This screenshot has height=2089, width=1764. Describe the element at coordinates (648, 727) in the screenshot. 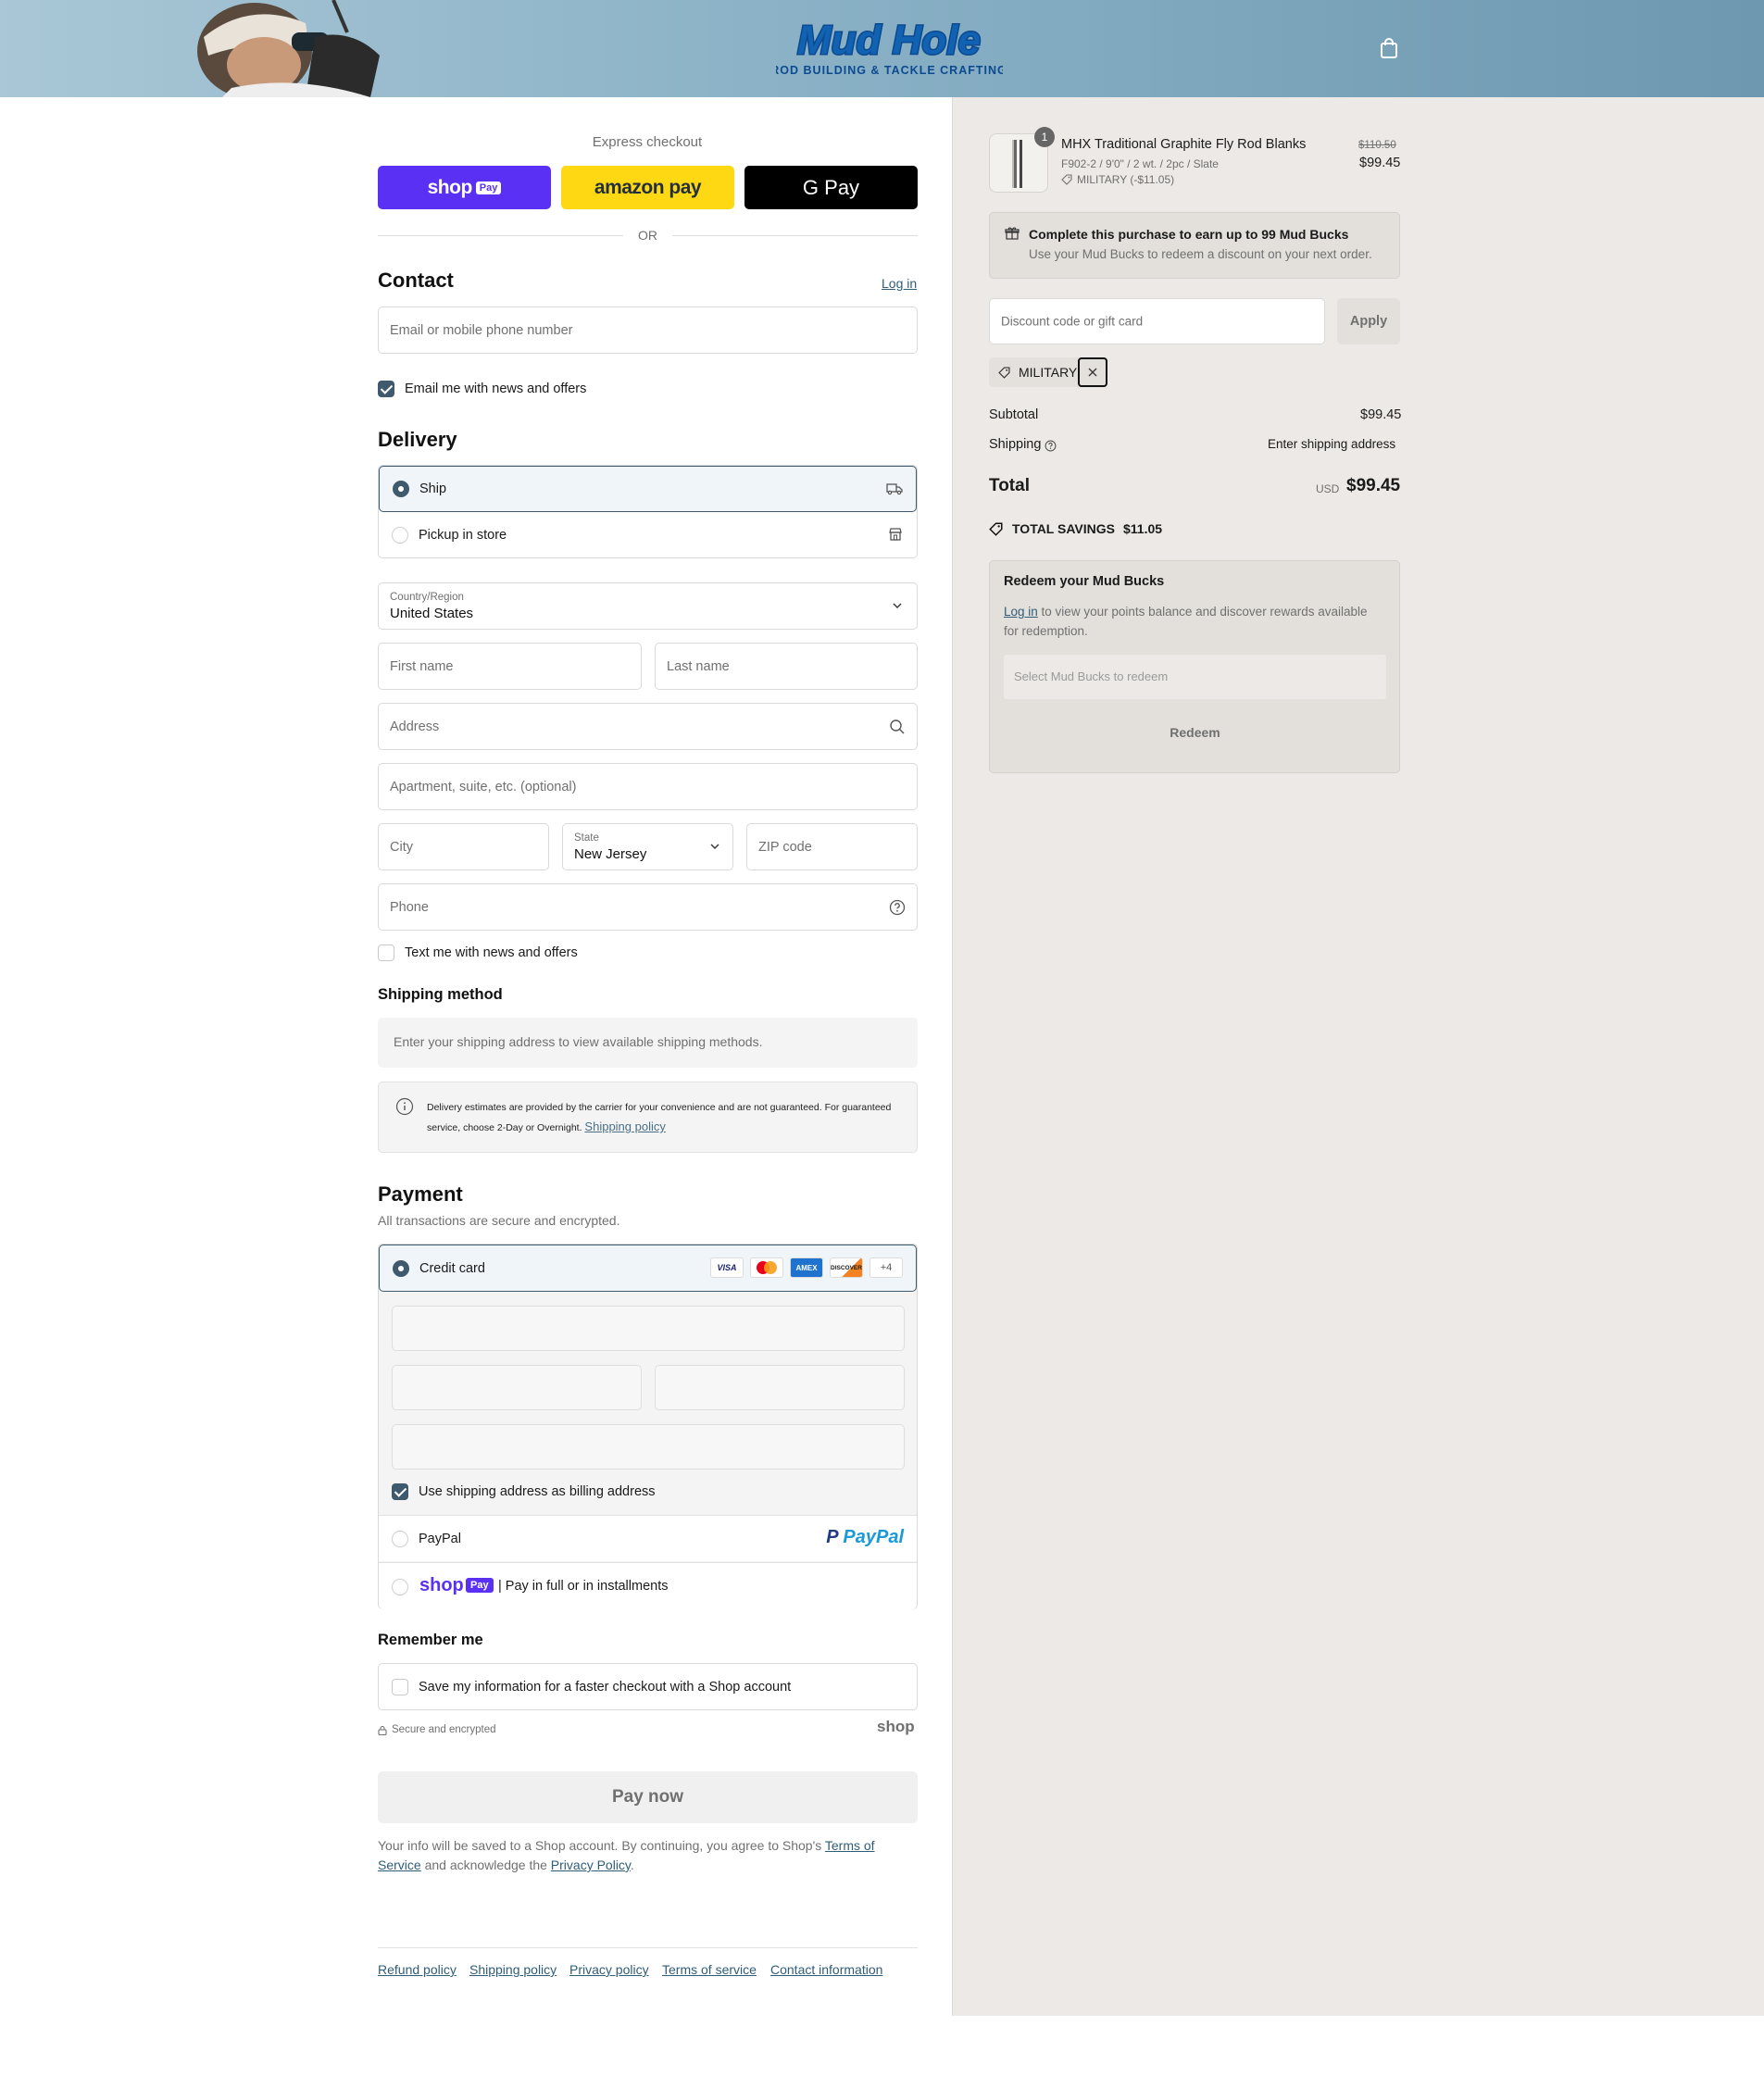

I see `address-field: Address` at that location.